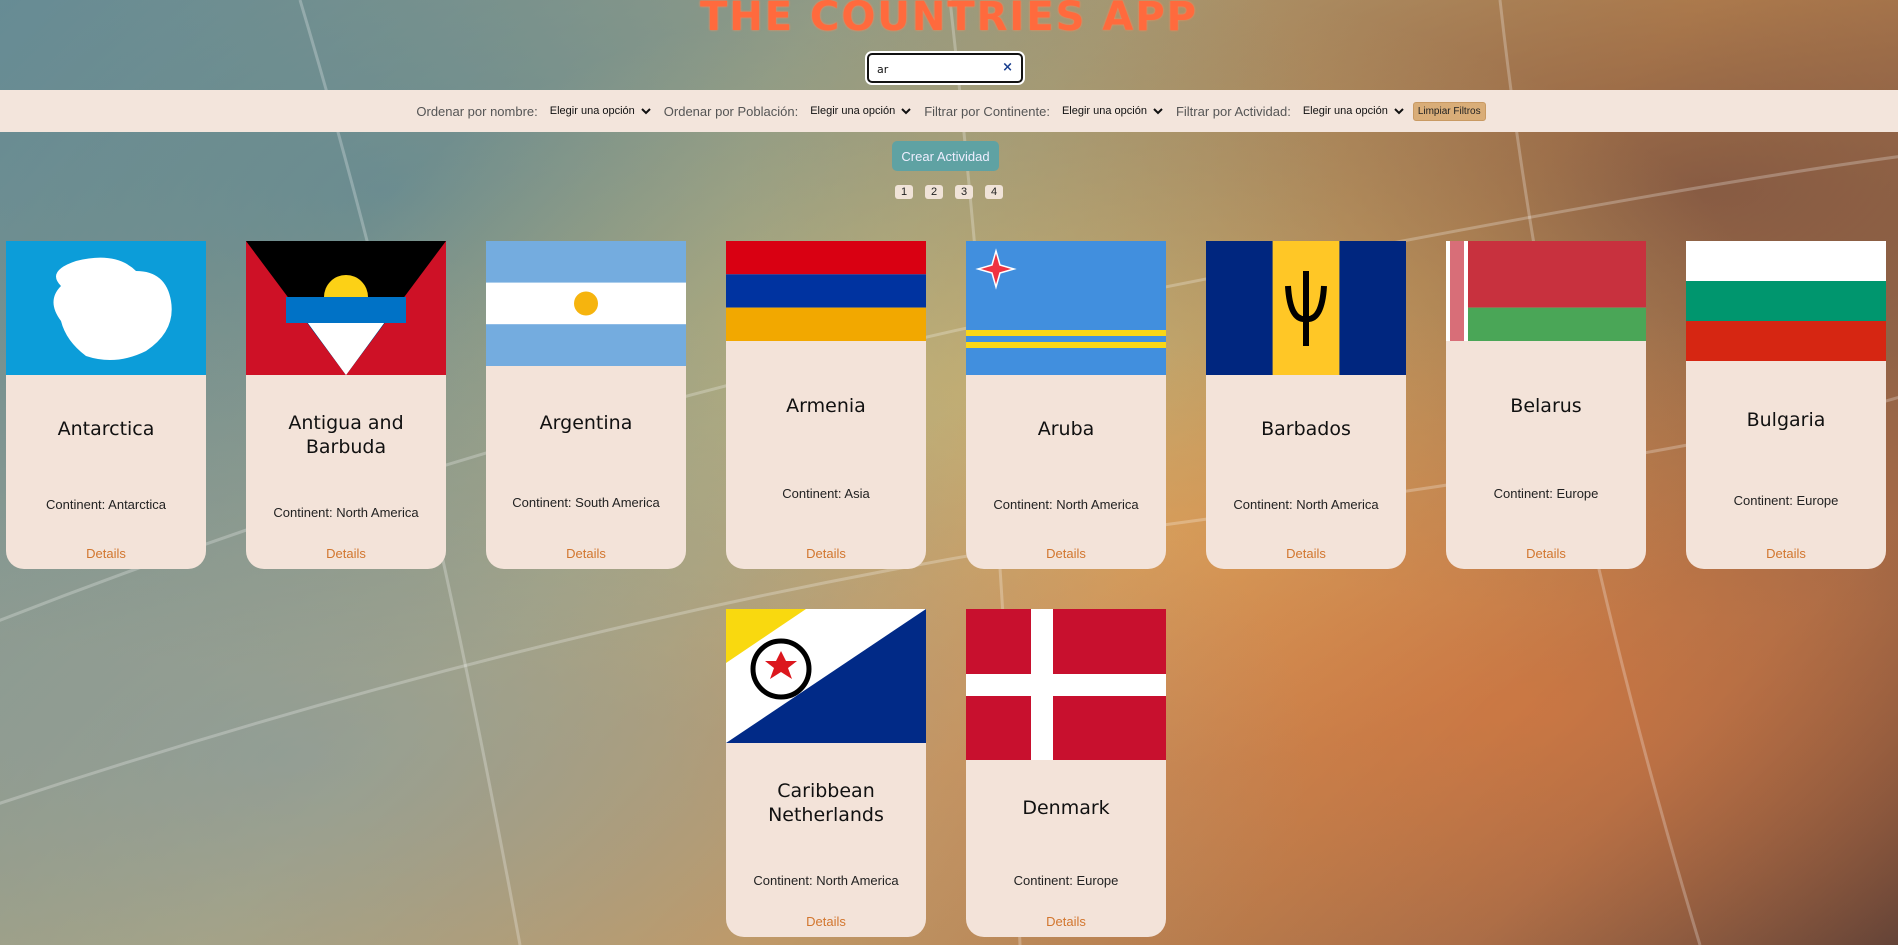 This screenshot has width=1898, height=945. I want to click on continent-filter-label: Filtrar por Continente:, so click(987, 111).